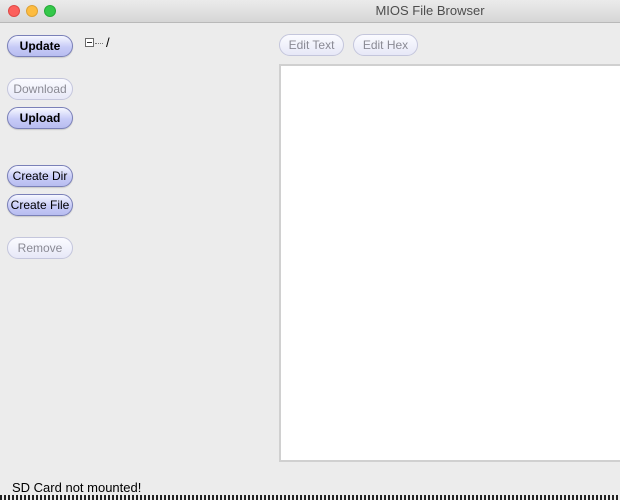 The height and width of the screenshot is (500, 620). Describe the element at coordinates (14, 11) in the screenshot. I see `close-window-button` at that location.